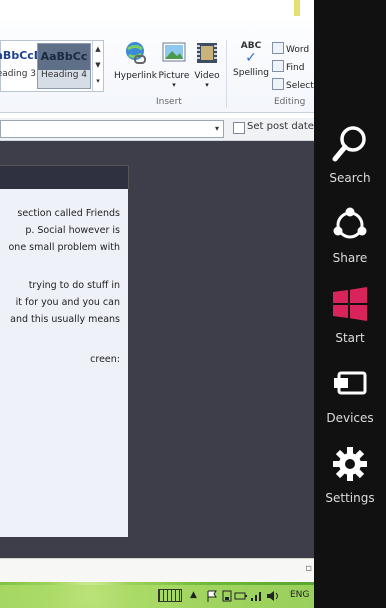 The height and width of the screenshot is (608, 386). I want to click on editing-group-label: Editing, so click(290, 102).